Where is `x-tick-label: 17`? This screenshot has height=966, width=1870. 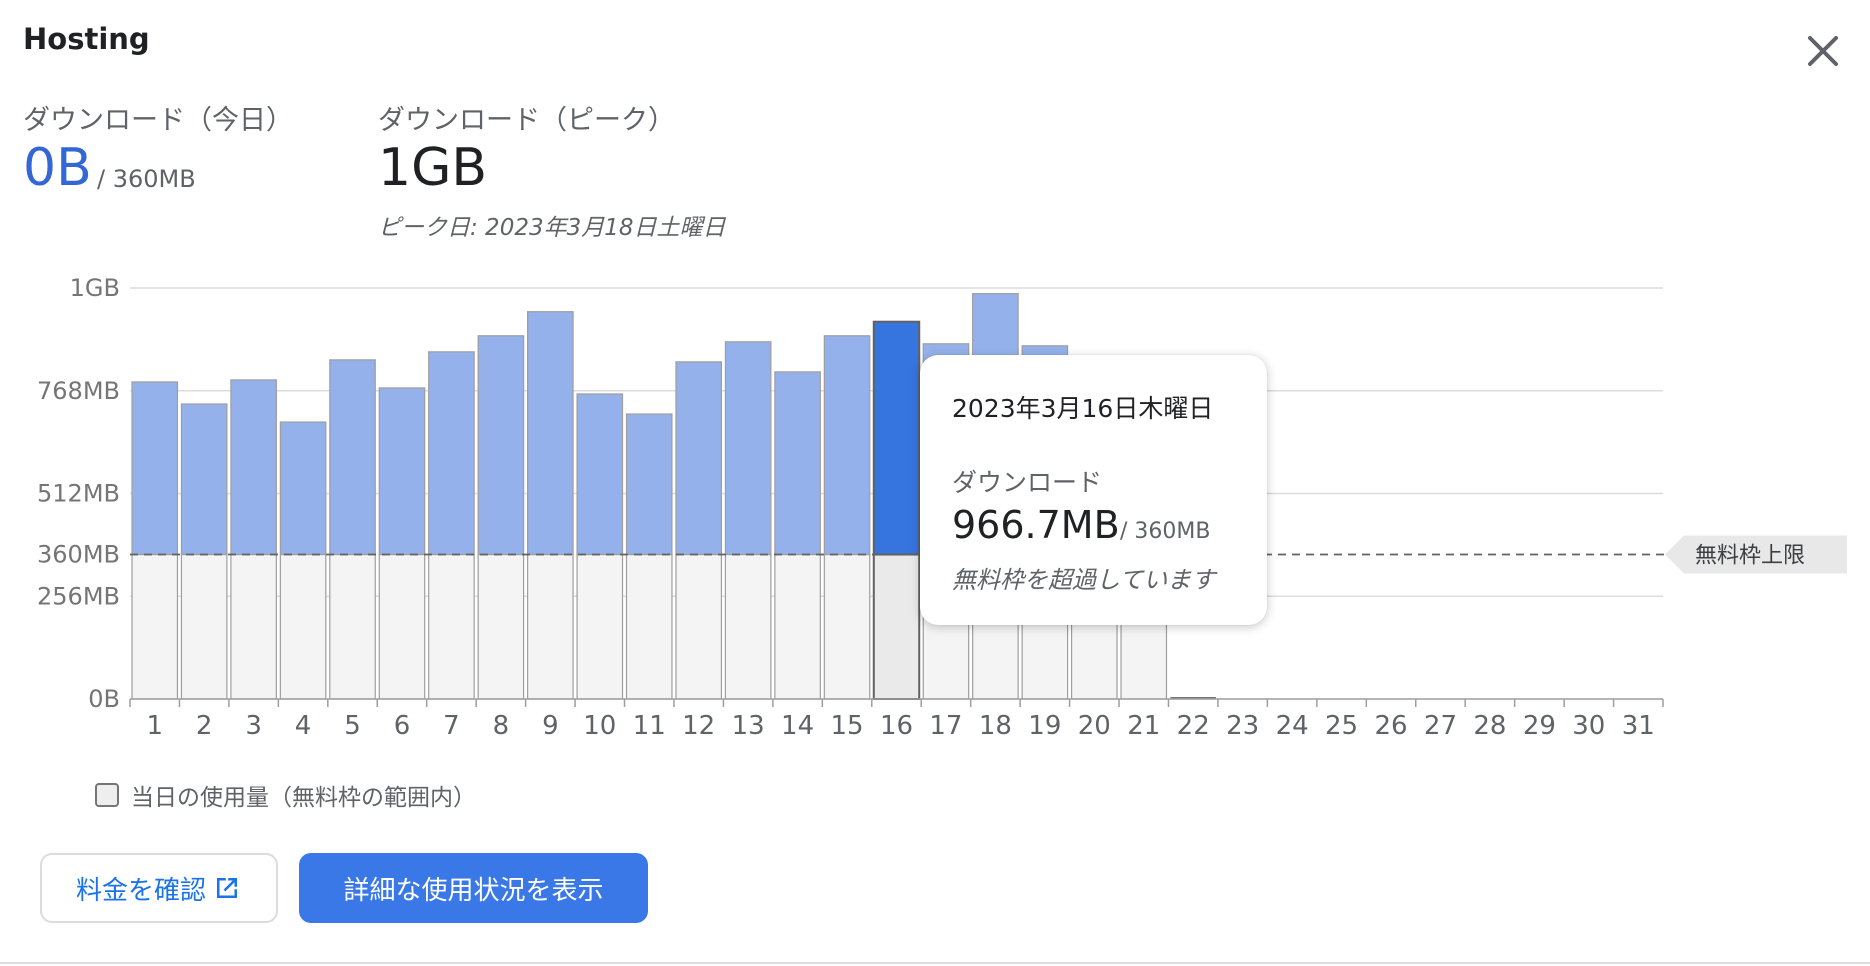
x-tick-label: 17 is located at coordinates (945, 726).